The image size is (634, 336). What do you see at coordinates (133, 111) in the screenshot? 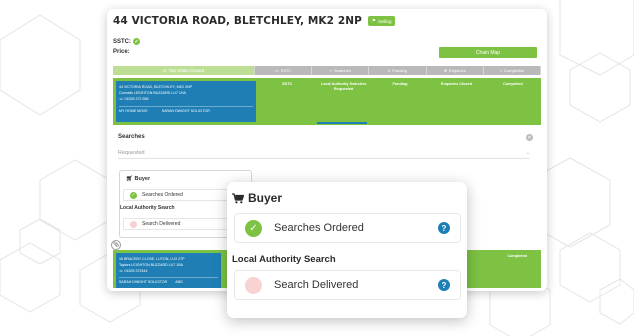
I see `property-contact-left: MY HOME MOVE` at bounding box center [133, 111].